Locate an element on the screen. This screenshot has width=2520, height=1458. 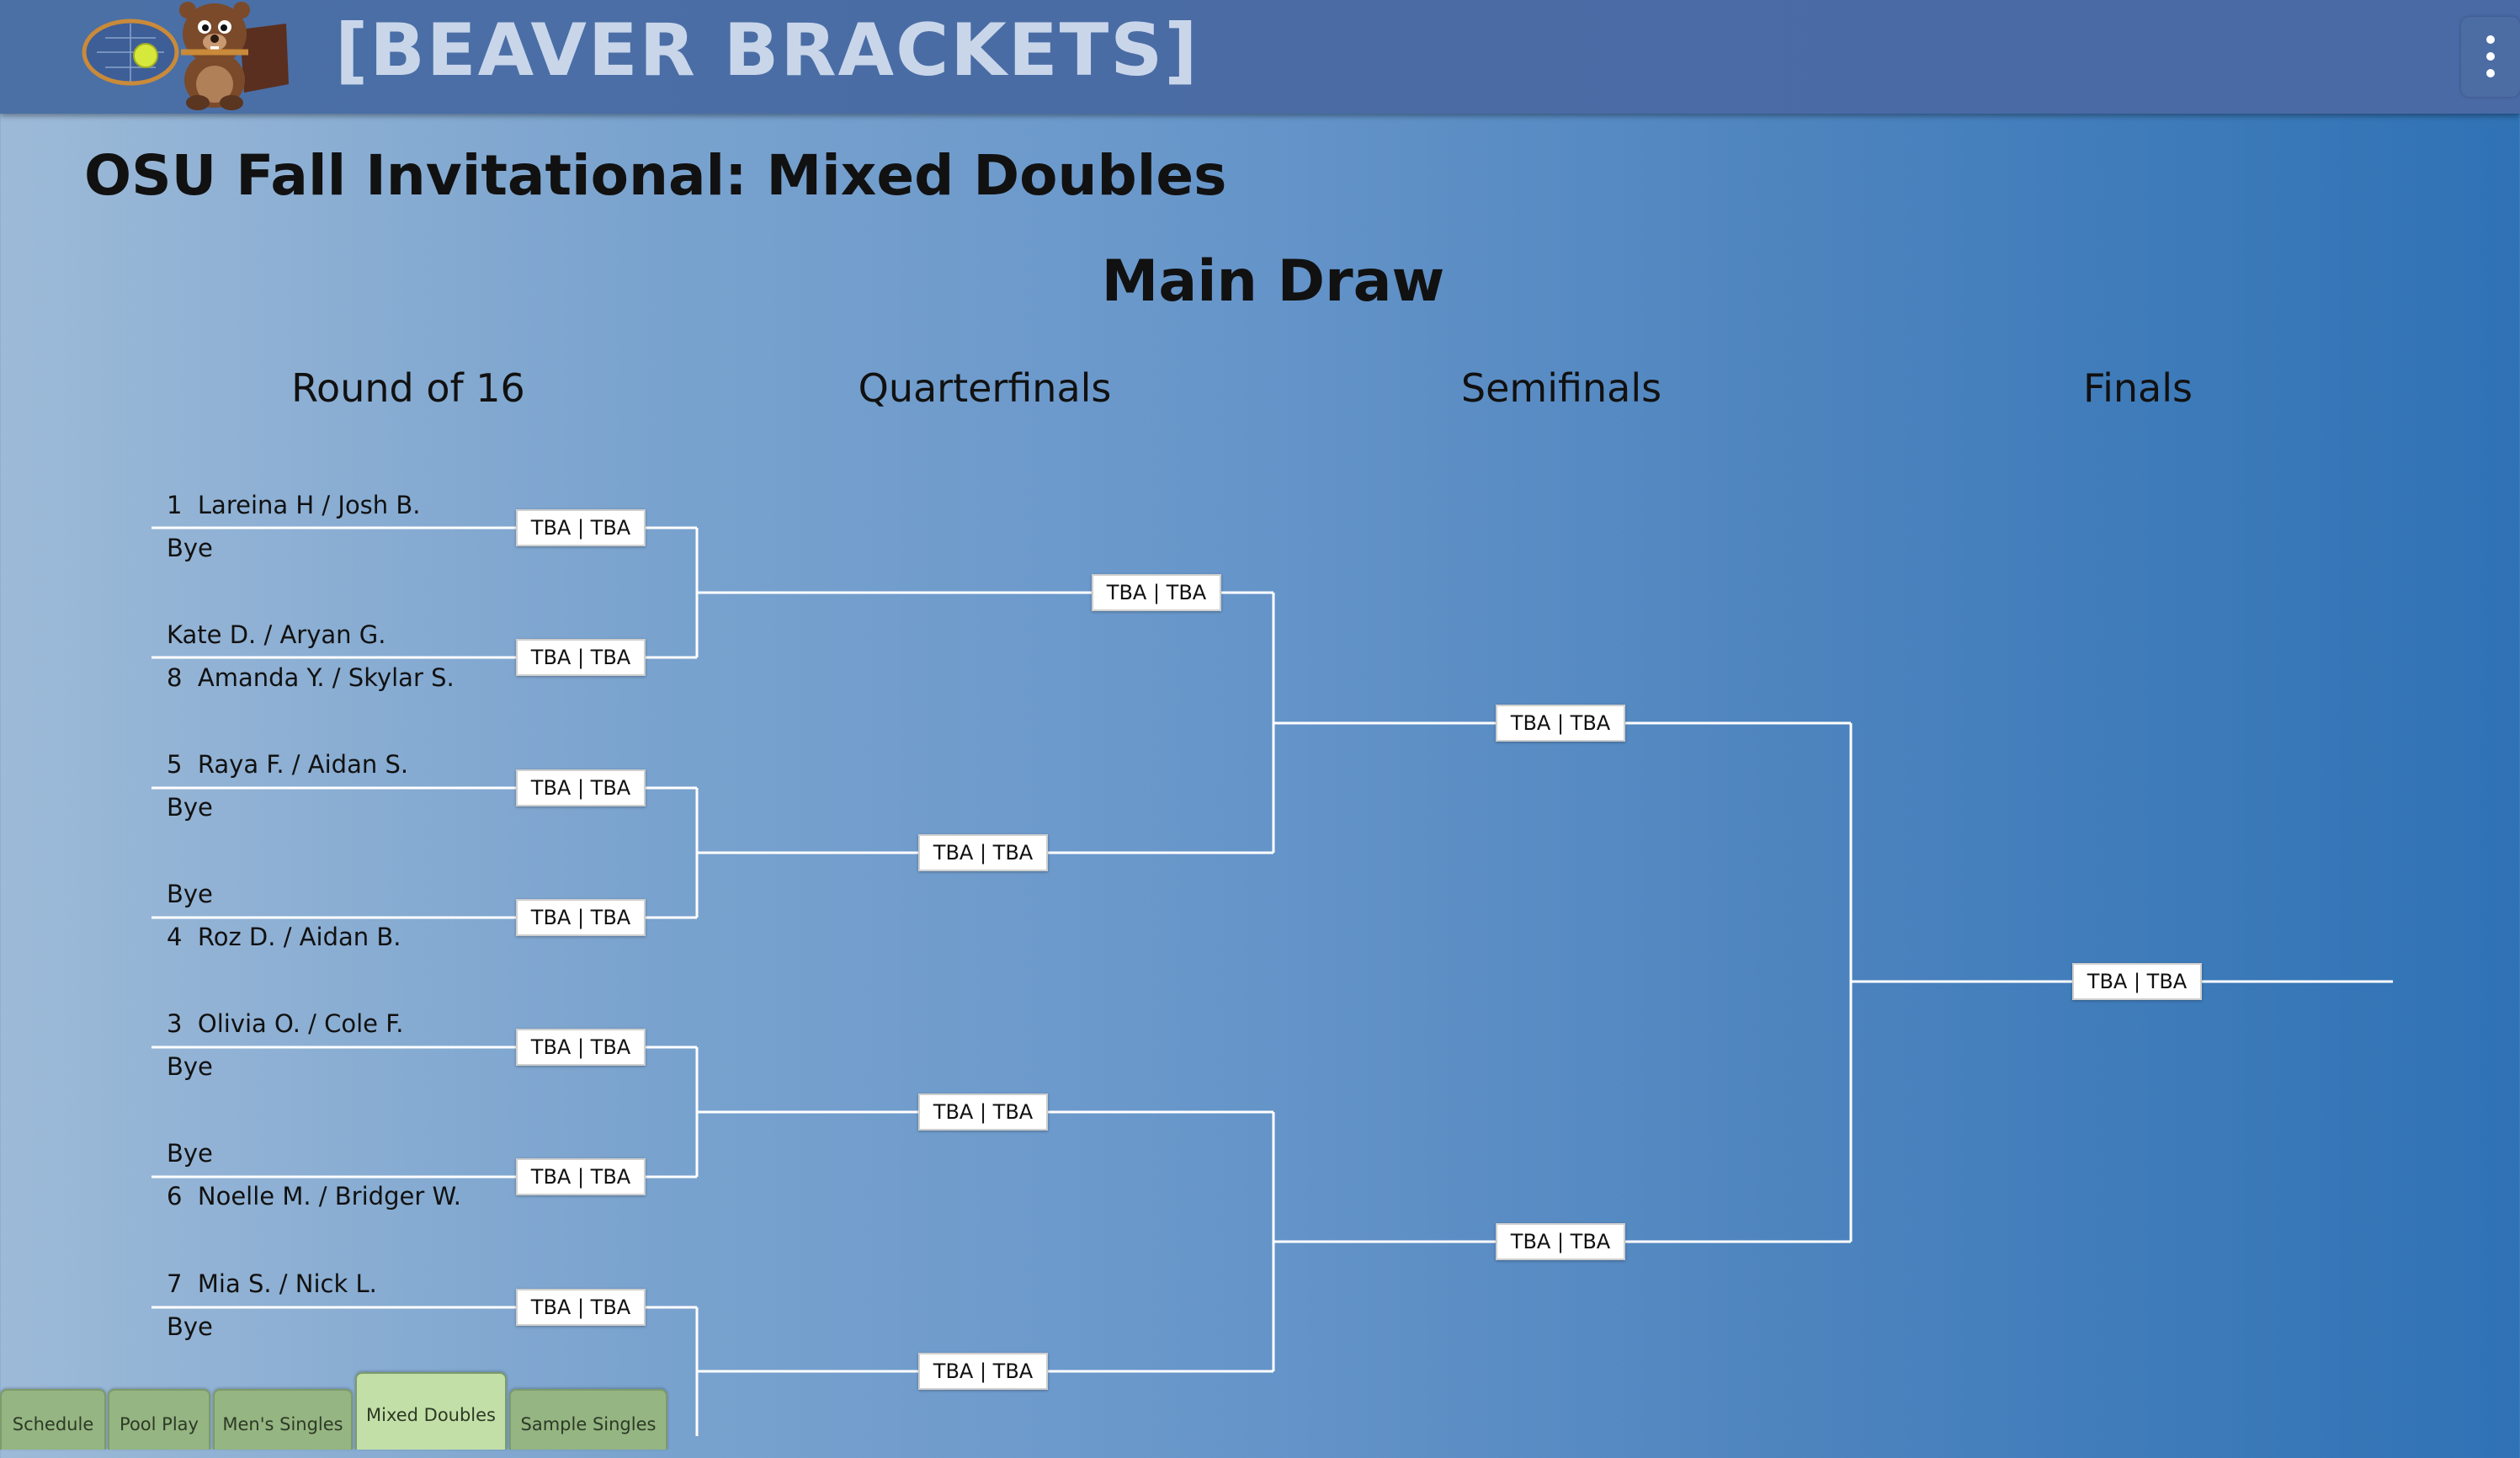
entry-8: 4 Roz D. / Aidan B. is located at coordinates (284, 937).